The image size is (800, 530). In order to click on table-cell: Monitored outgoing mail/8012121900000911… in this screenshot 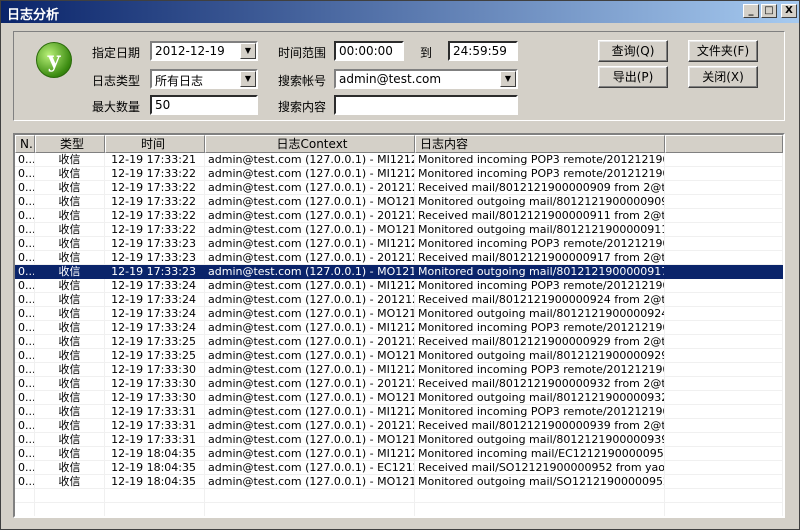, I will do `click(540, 230)`.